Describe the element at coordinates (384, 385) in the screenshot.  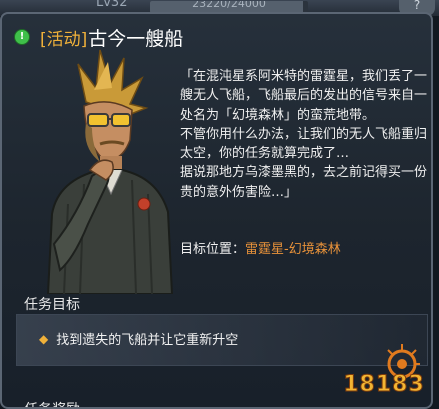
I see `watermark-text: 18183` at that location.